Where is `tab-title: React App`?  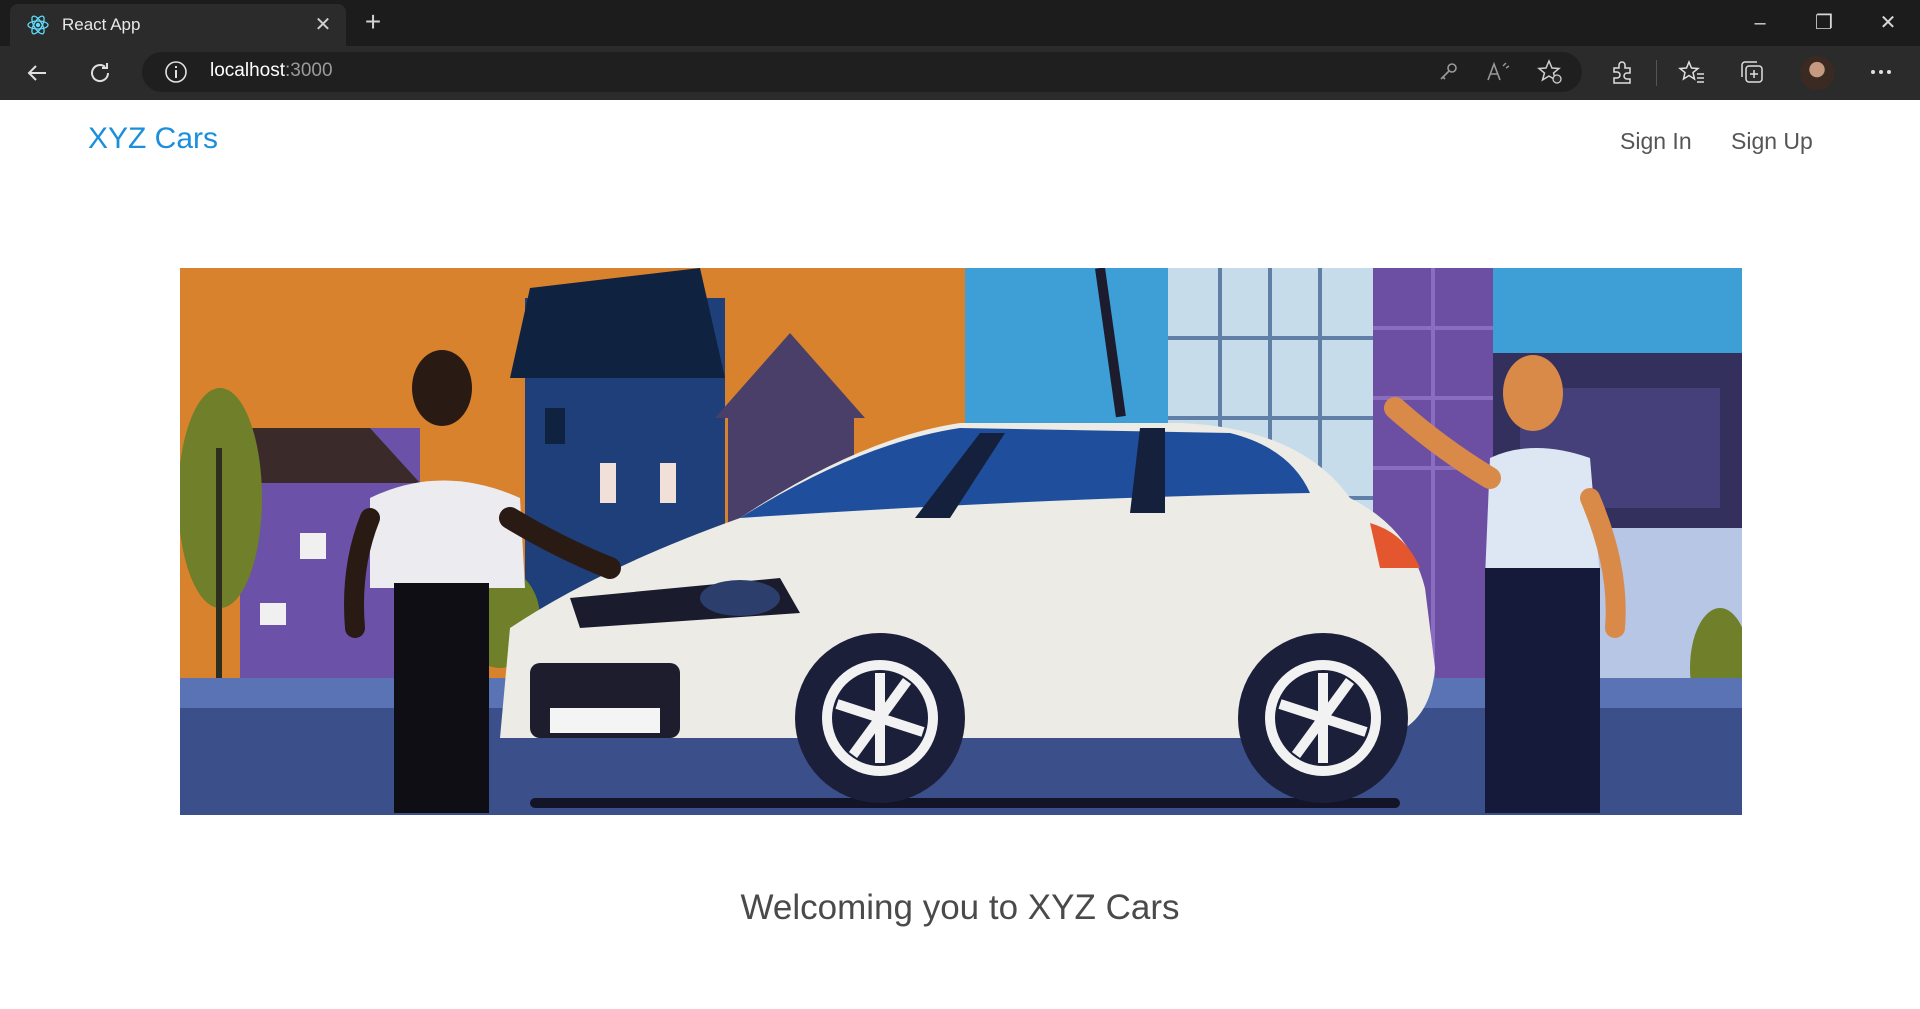 tab-title: React App is located at coordinates (101, 24).